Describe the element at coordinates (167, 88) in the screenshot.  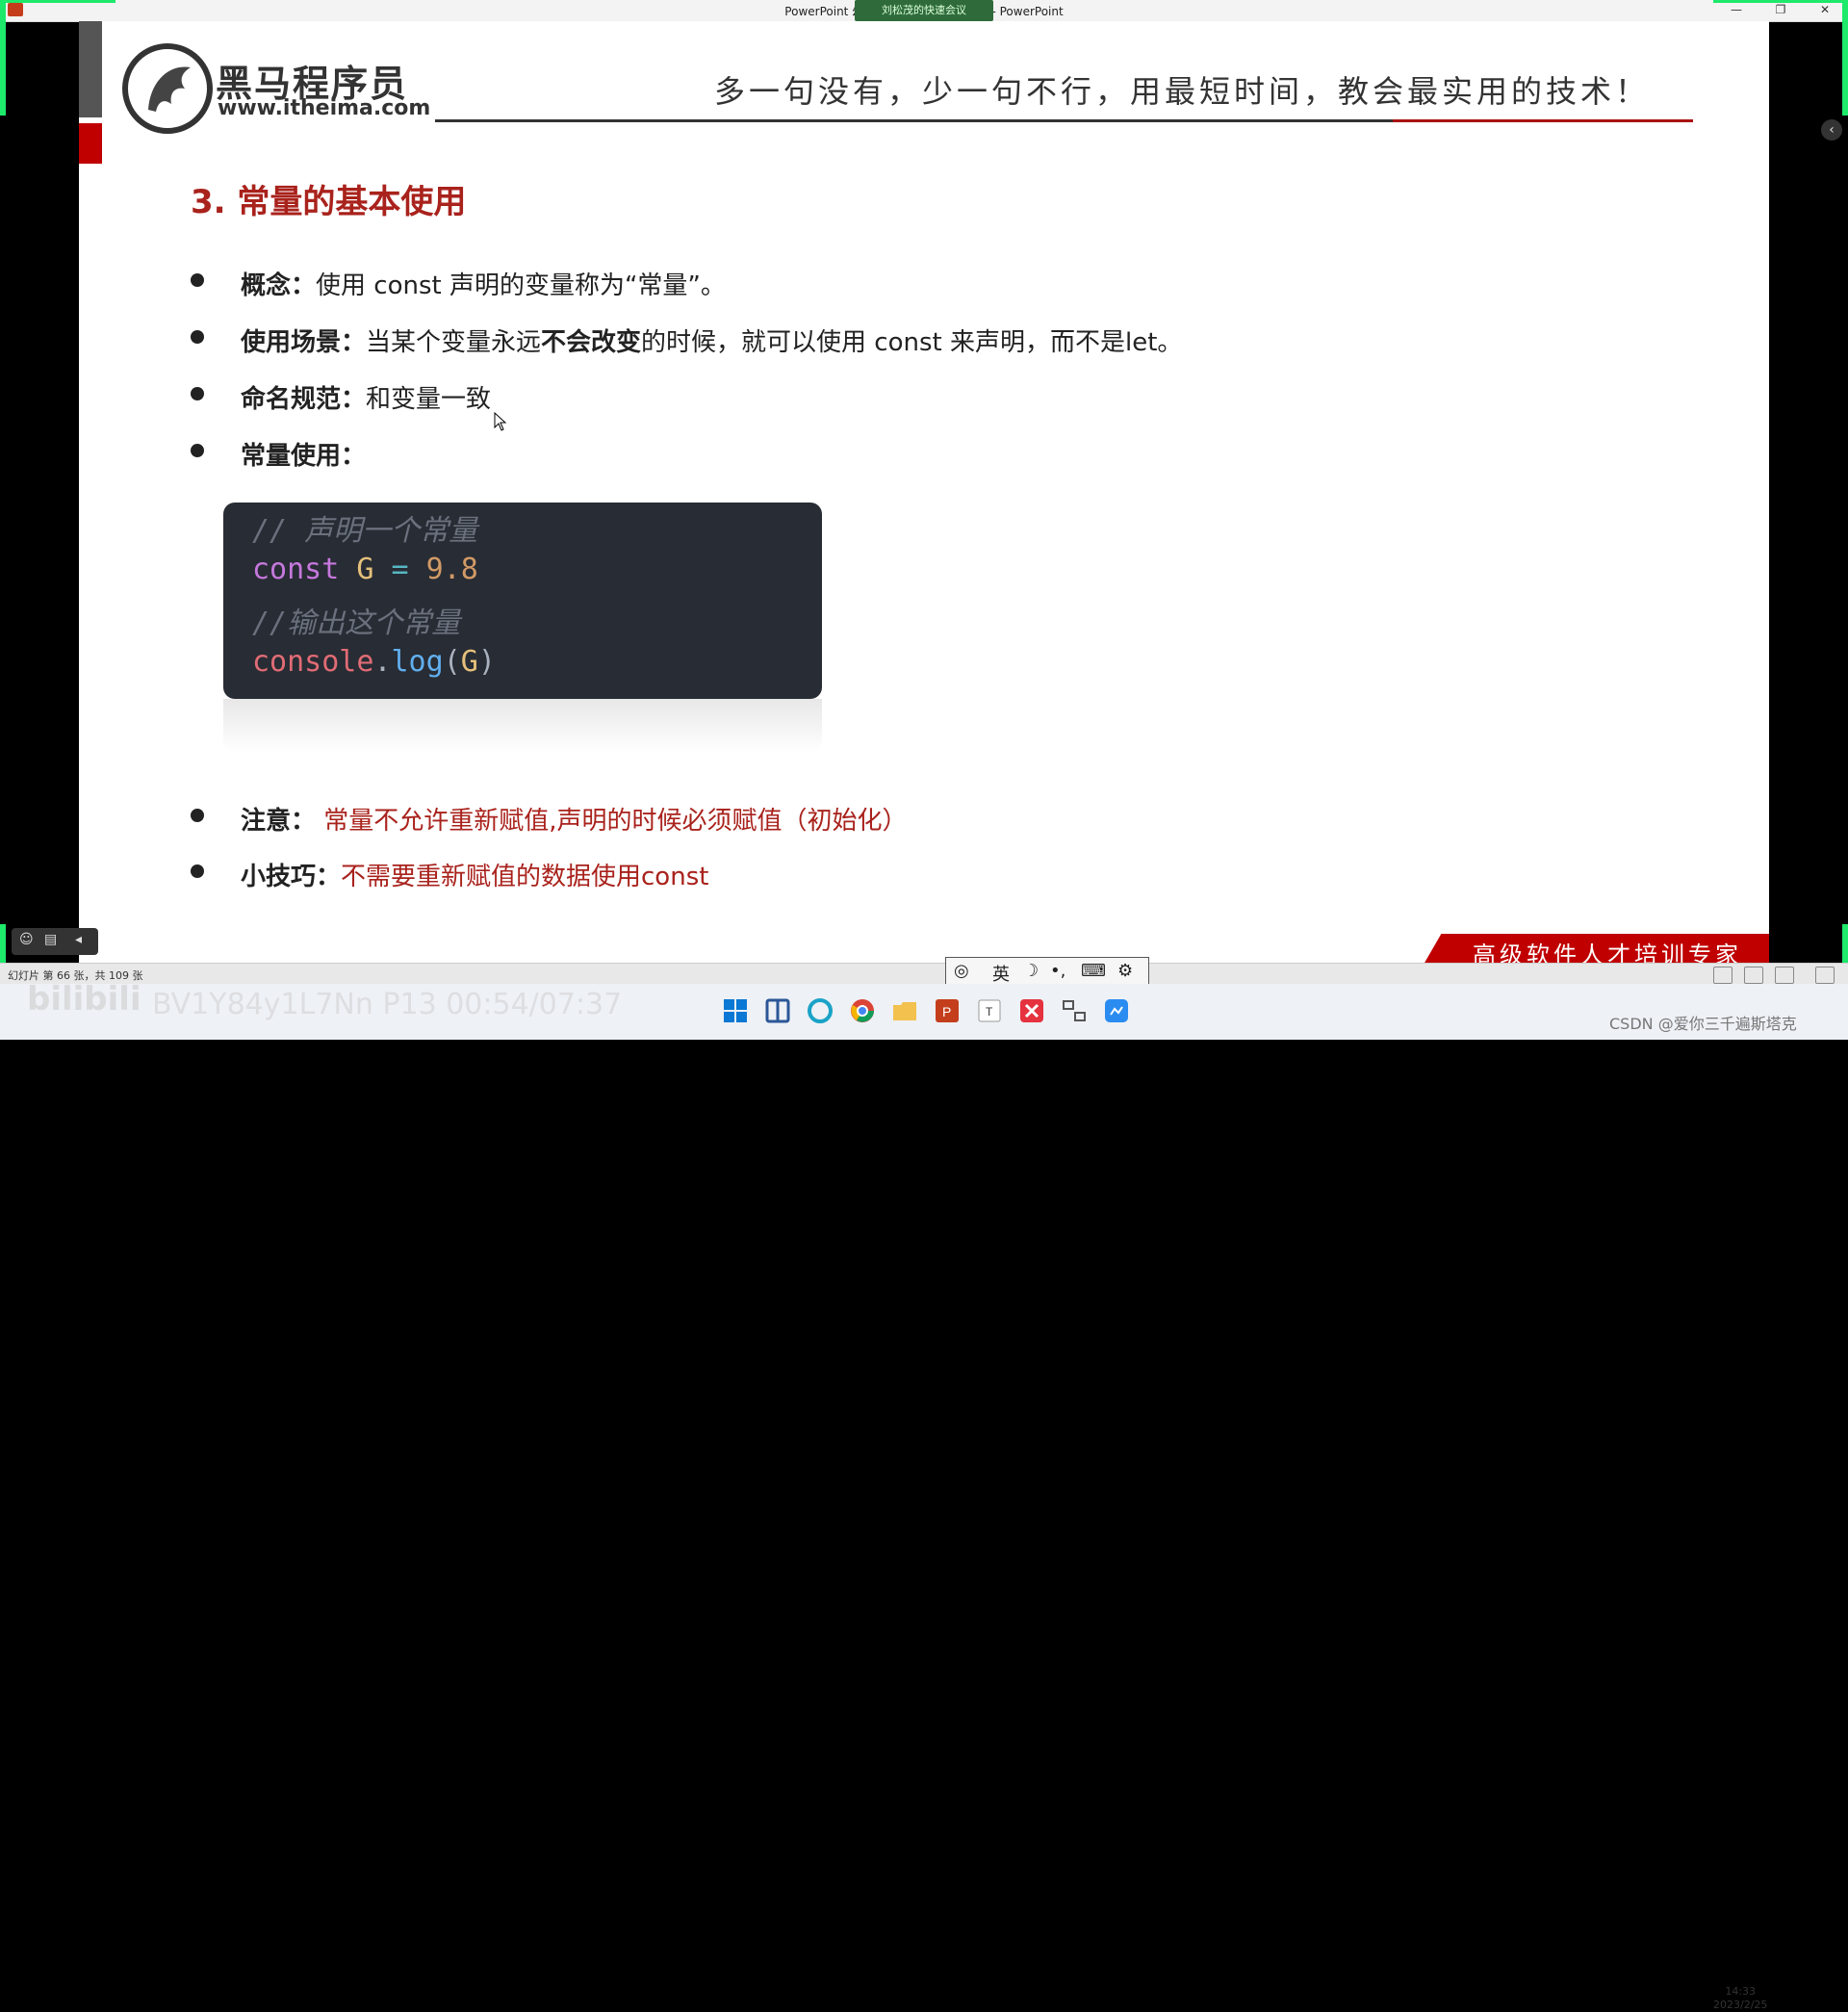
I see `horse-logo-icon` at that location.